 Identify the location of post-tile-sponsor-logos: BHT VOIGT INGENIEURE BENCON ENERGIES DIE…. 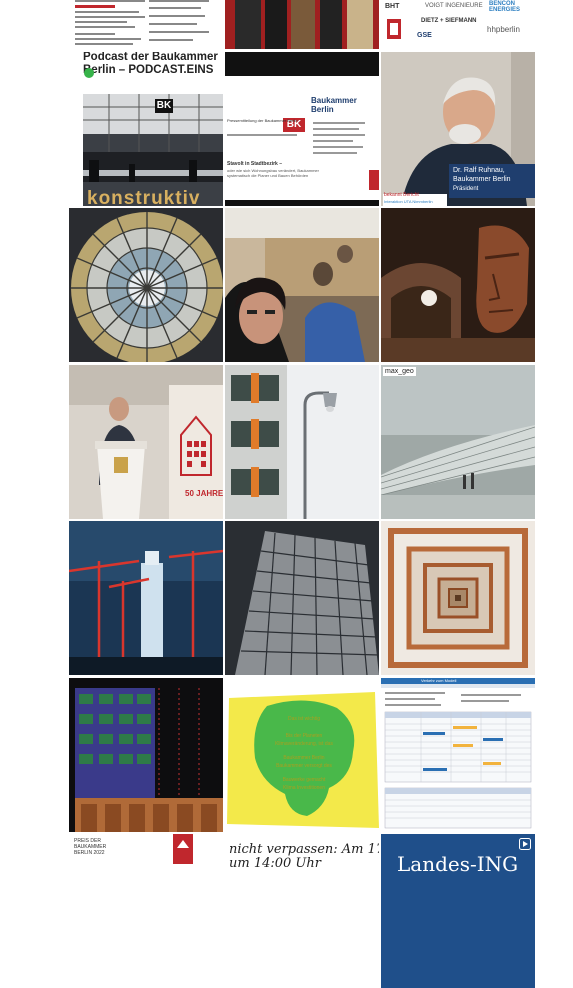
(458, 24).